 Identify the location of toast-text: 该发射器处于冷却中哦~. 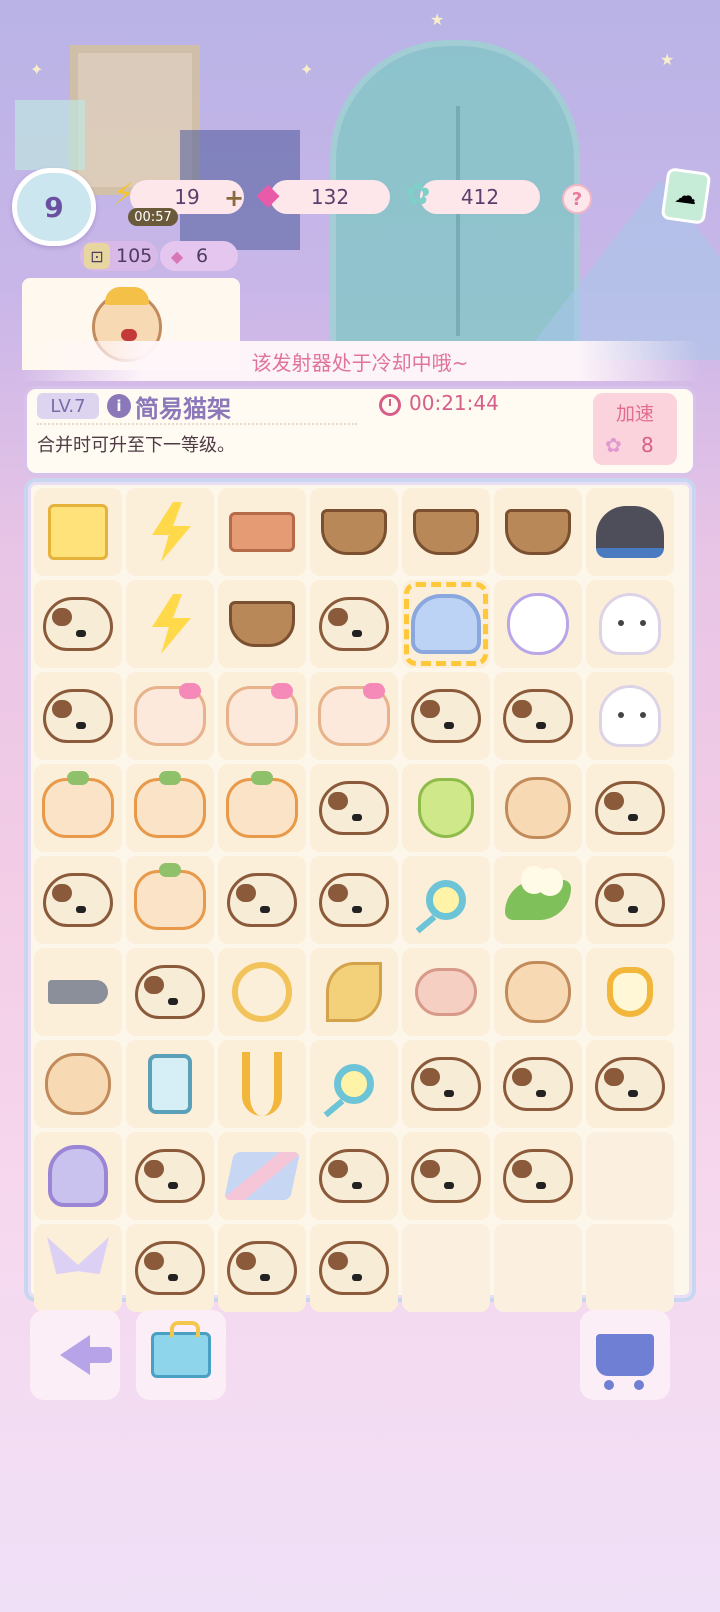
(360, 362).